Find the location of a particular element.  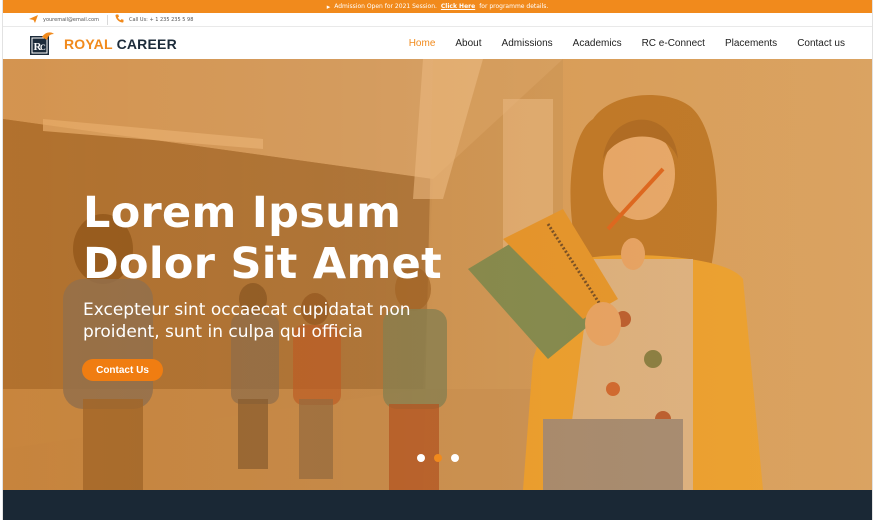

phone-contact: Call Us: + 1 235 235 5 98 is located at coordinates (154, 19).